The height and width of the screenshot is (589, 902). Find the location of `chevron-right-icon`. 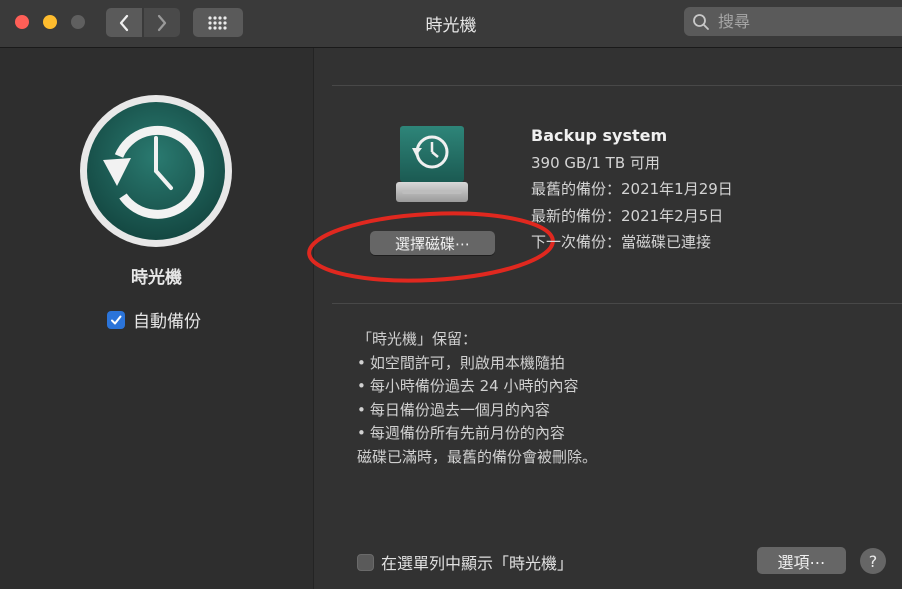

chevron-right-icon is located at coordinates (162, 22).